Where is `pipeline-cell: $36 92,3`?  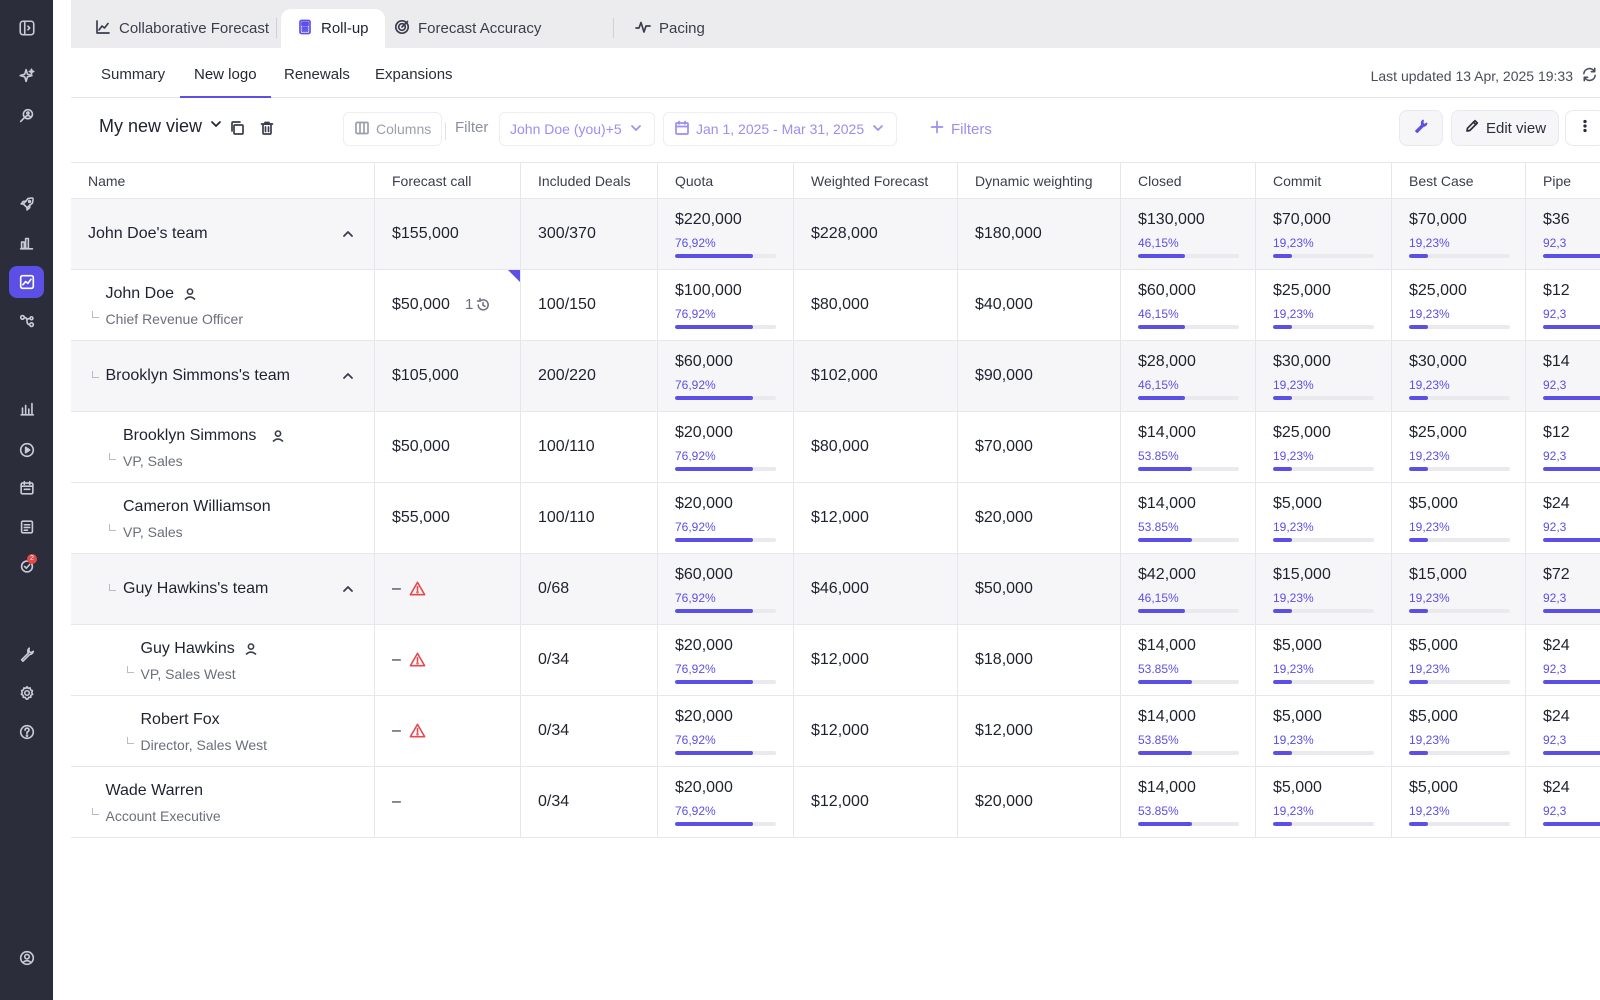
pipeline-cell: $36 92,3 is located at coordinates (1563, 234).